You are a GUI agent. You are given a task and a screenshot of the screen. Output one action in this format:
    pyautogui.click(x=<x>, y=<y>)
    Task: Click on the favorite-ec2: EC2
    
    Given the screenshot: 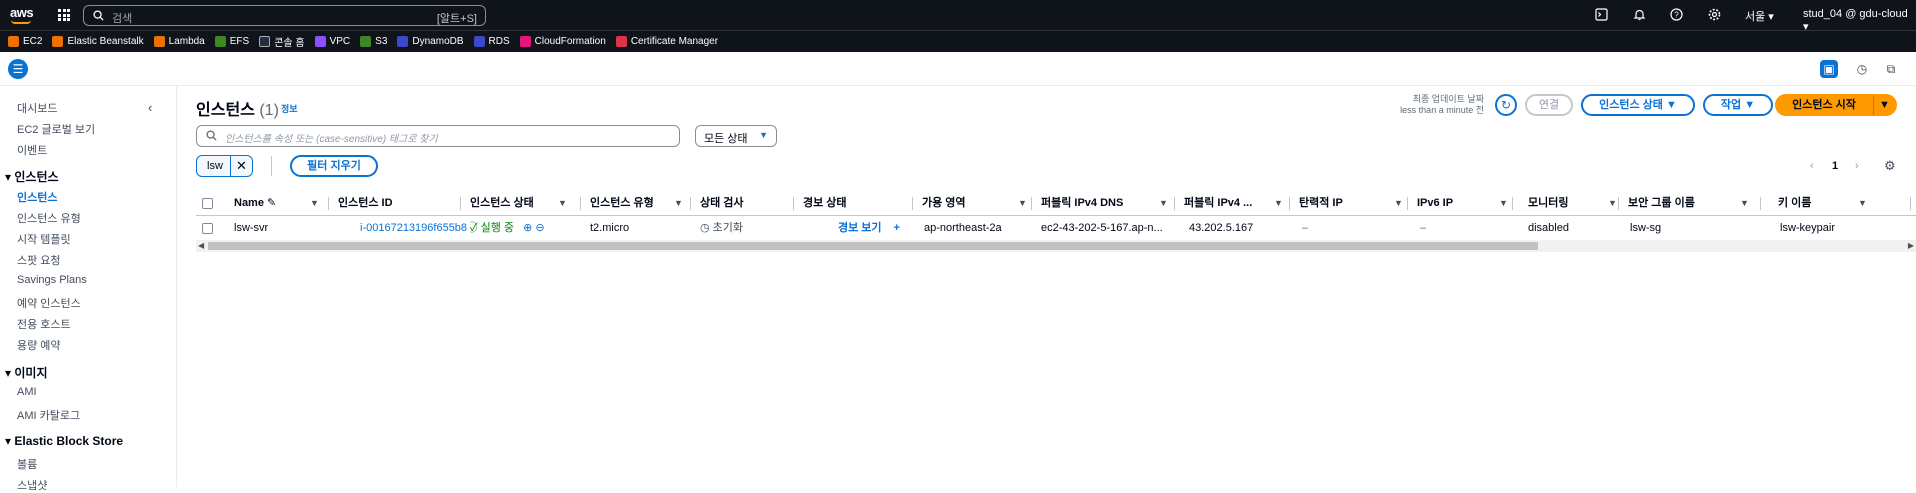 What is the action you would take?
    pyautogui.click(x=25, y=41)
    